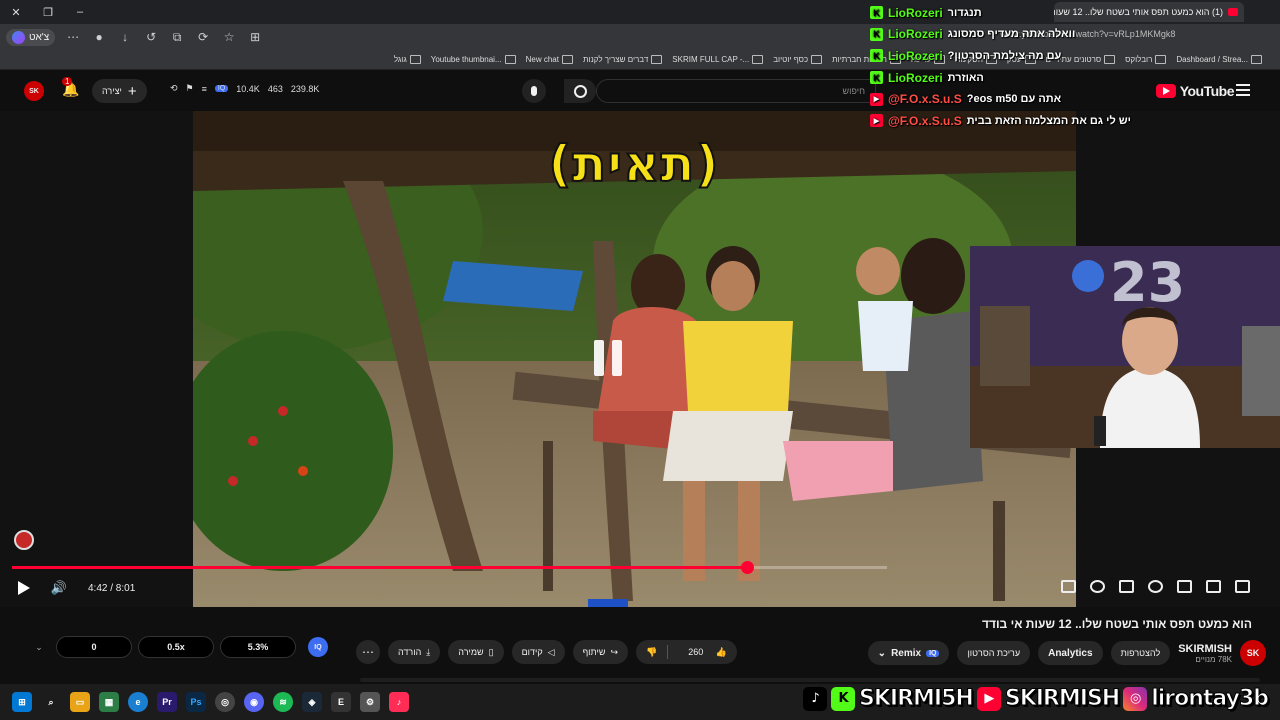 The image size is (1280, 720). I want to click on extension-icon: ⟲, so click(174, 88).